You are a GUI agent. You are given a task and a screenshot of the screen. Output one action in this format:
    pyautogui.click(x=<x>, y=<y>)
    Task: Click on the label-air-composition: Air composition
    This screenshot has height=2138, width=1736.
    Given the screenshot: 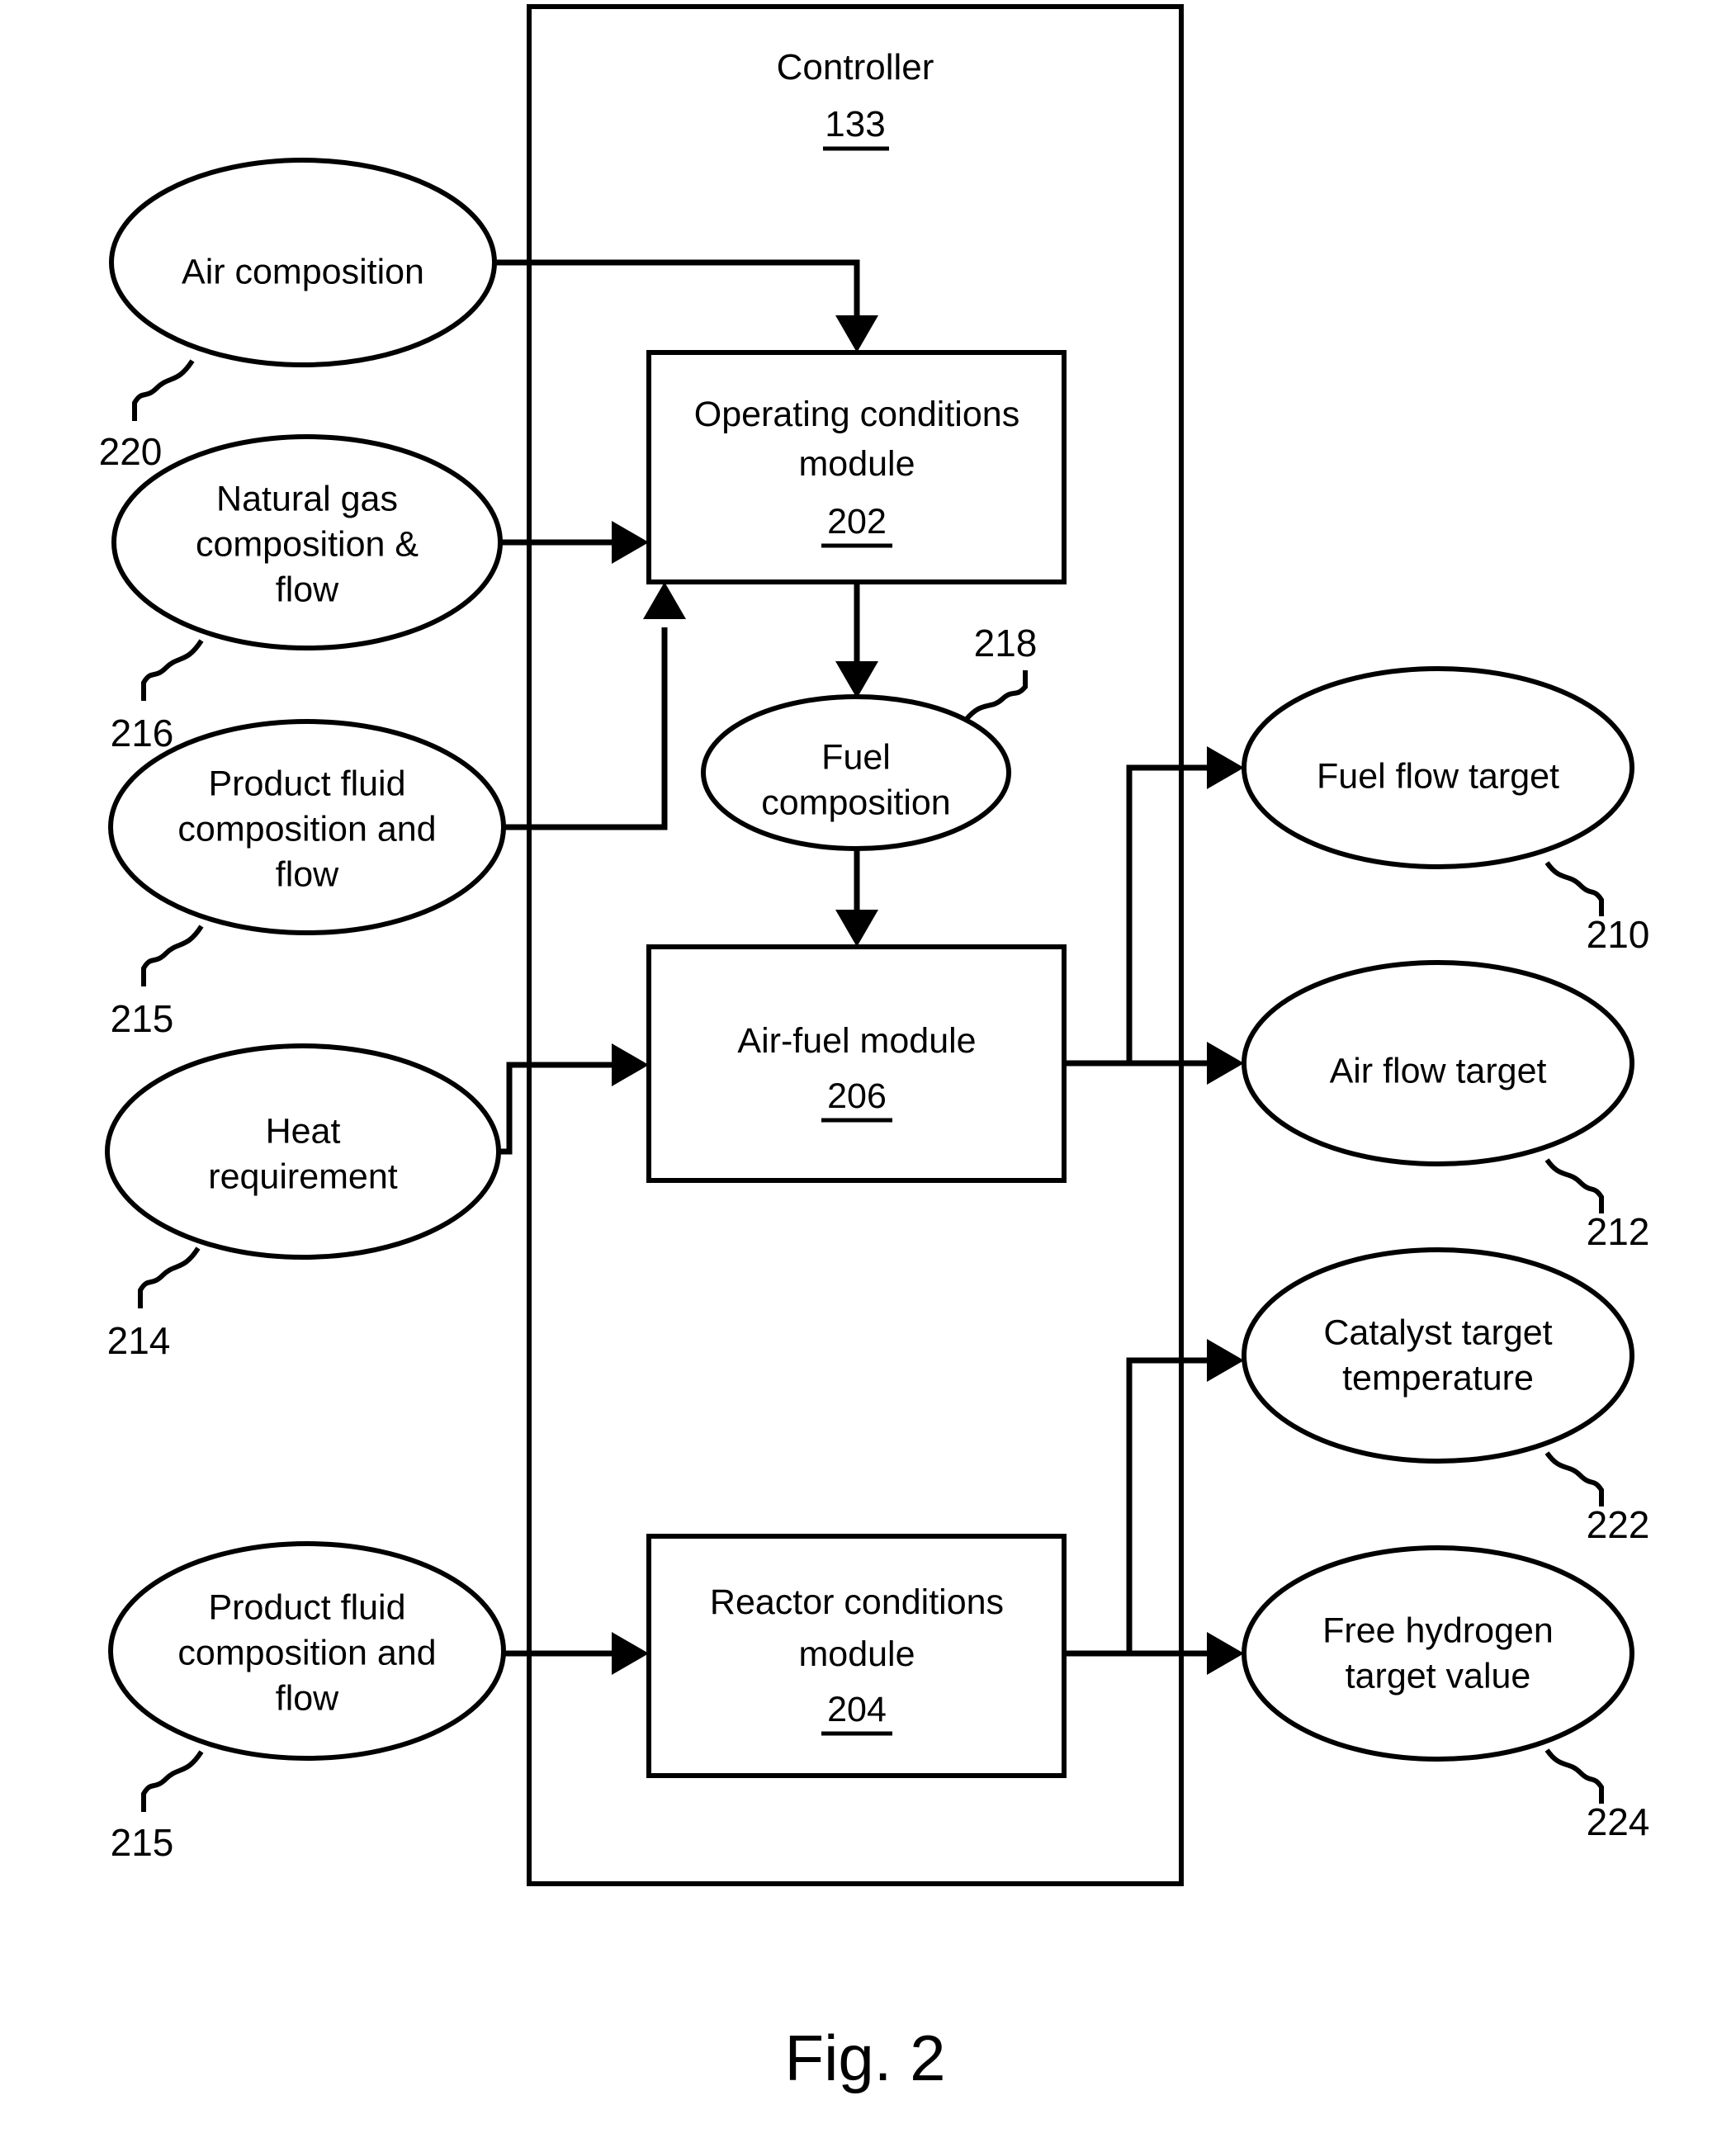 What is the action you would take?
    pyautogui.click(x=303, y=271)
    